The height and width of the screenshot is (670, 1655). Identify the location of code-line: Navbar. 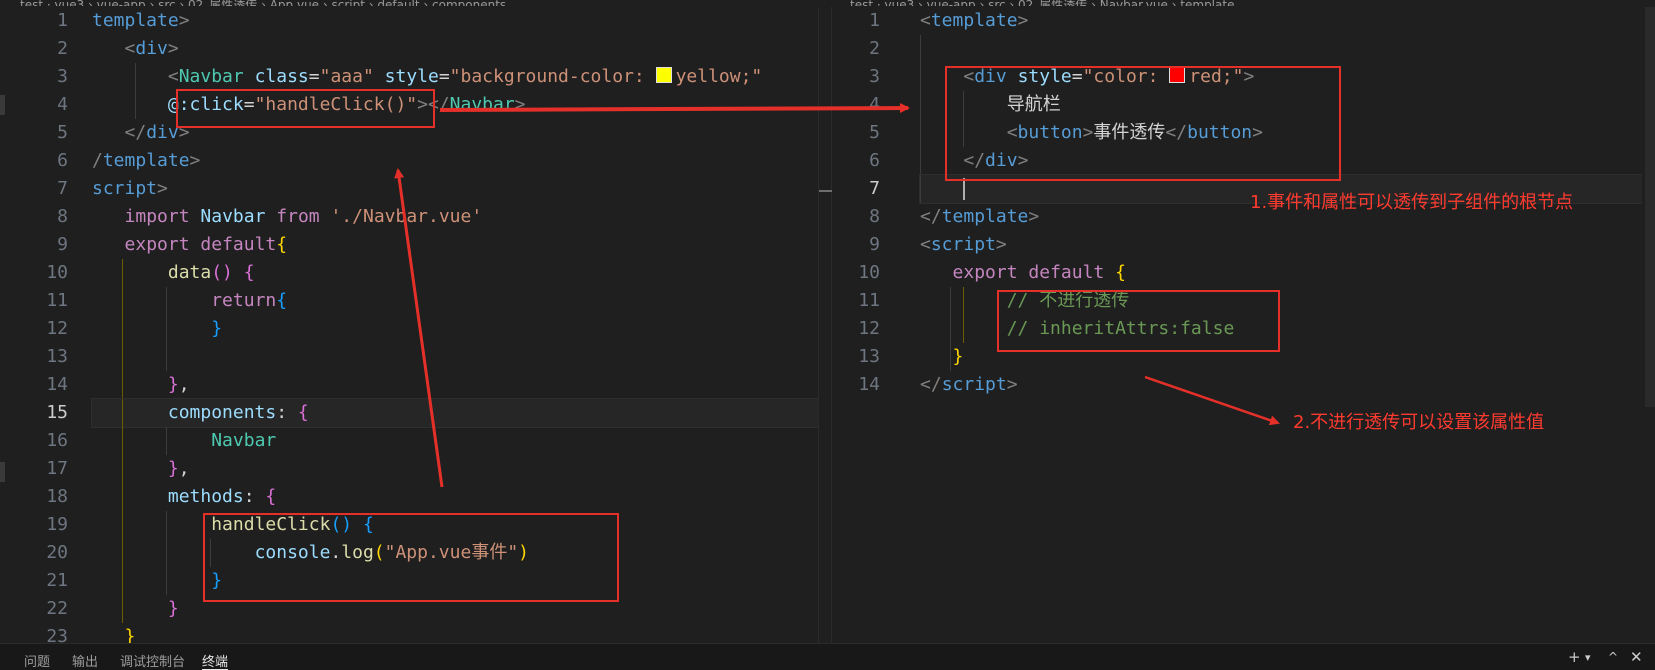
(455, 441).